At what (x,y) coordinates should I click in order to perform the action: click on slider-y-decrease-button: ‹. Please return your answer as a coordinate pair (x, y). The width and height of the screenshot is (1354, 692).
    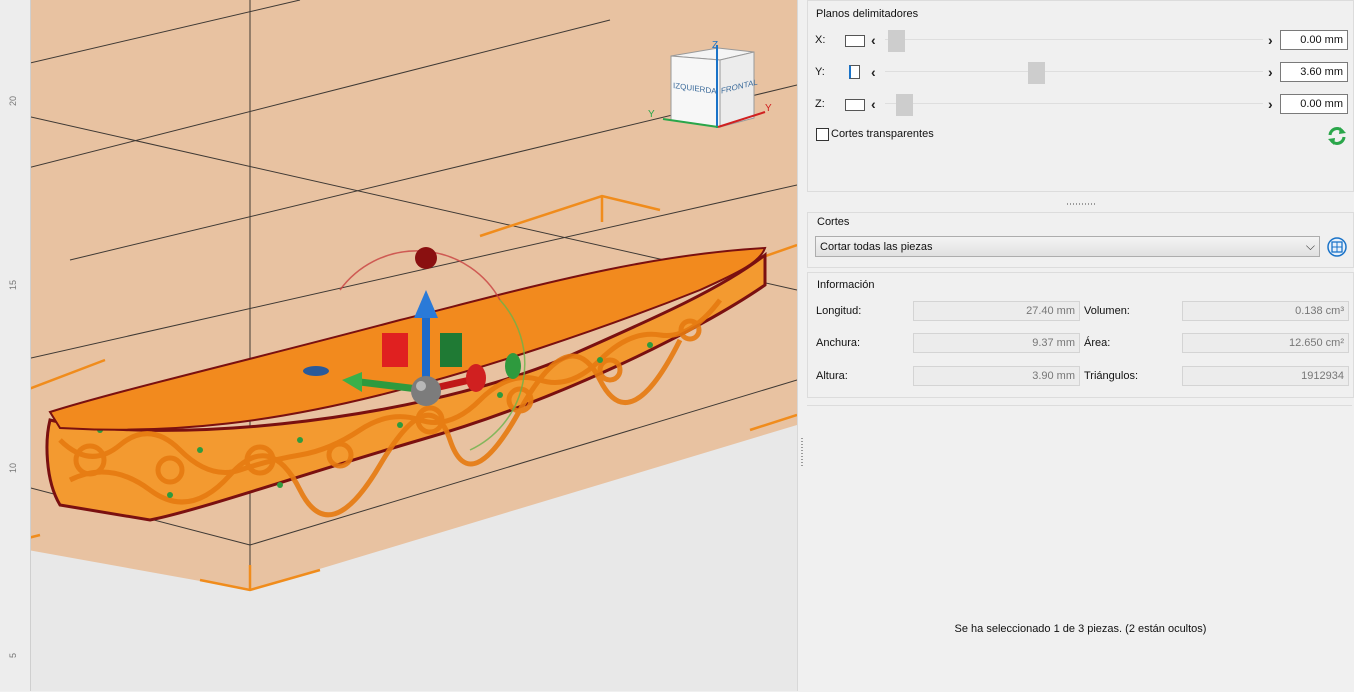
    Looking at the image, I should click on (873, 72).